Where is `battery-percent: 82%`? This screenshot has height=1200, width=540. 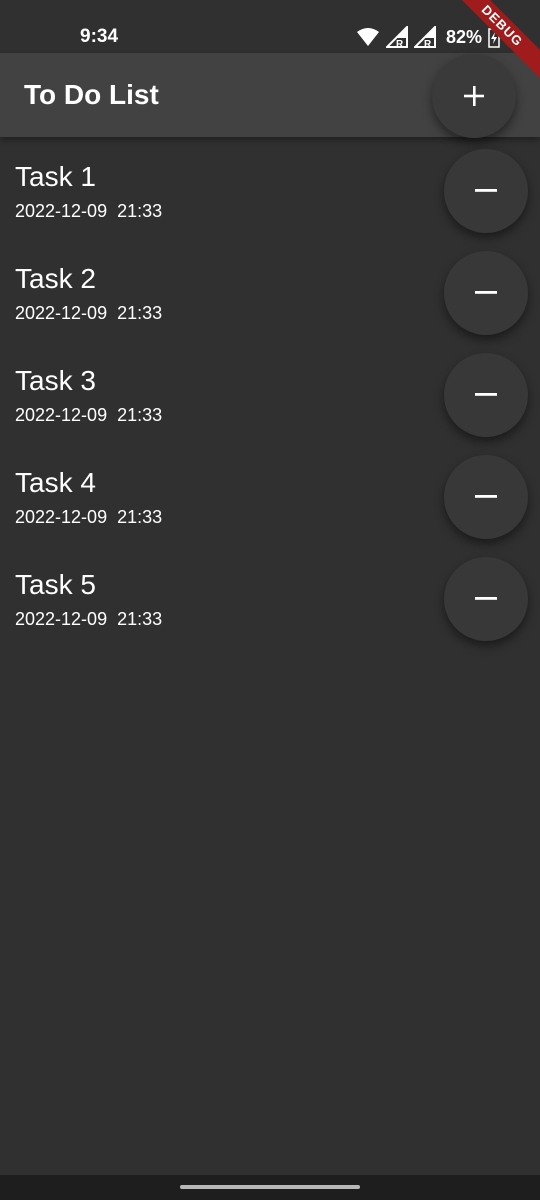
battery-percent: 82% is located at coordinates (463, 36).